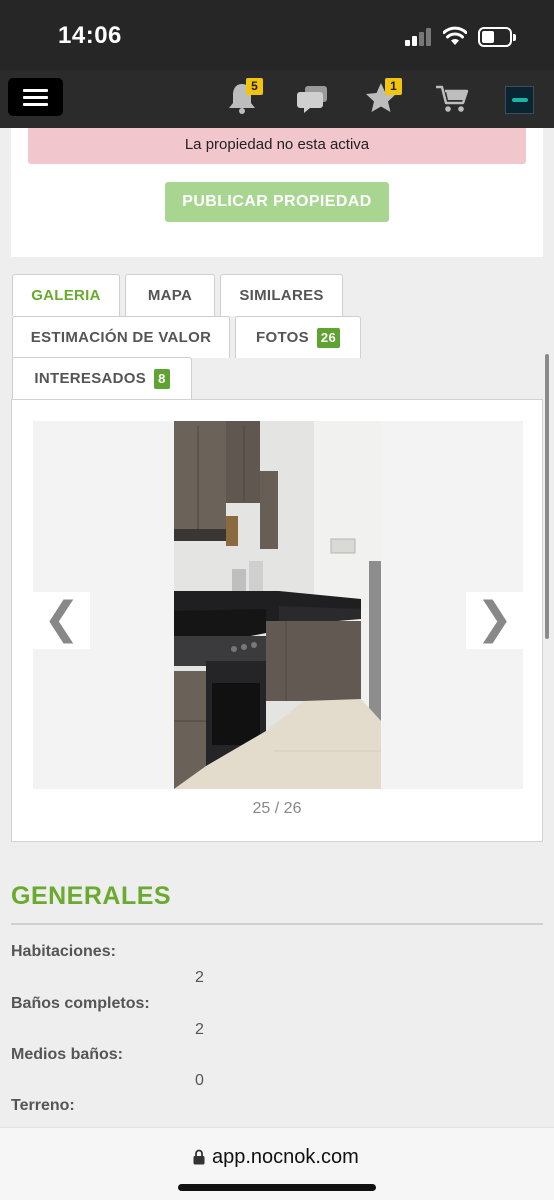 The image size is (554, 1200). What do you see at coordinates (162, 378) in the screenshot?
I see `interesados-count-badge: 8` at bounding box center [162, 378].